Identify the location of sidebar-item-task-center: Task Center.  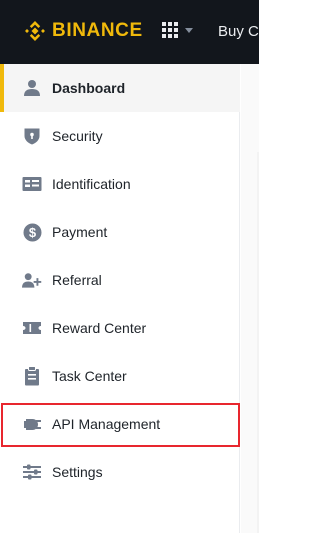
(120, 376).